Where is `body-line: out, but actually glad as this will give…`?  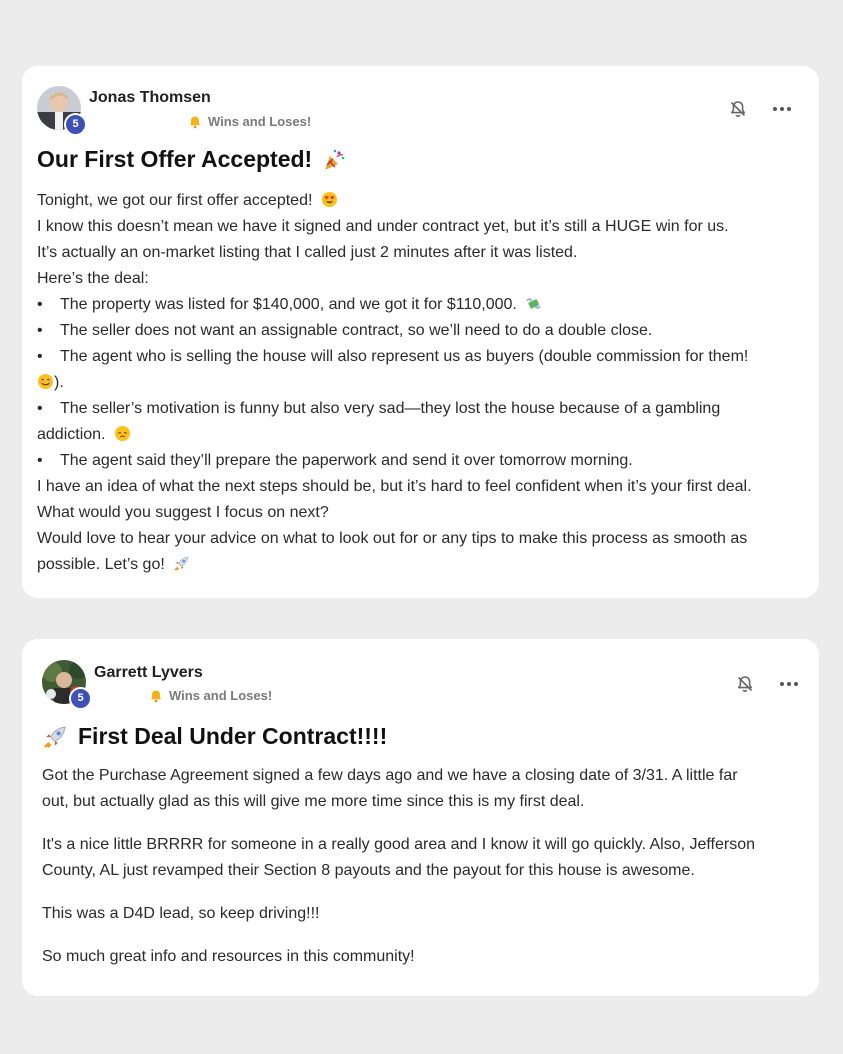 body-line: out, but actually glad as this will give… is located at coordinates (313, 801).